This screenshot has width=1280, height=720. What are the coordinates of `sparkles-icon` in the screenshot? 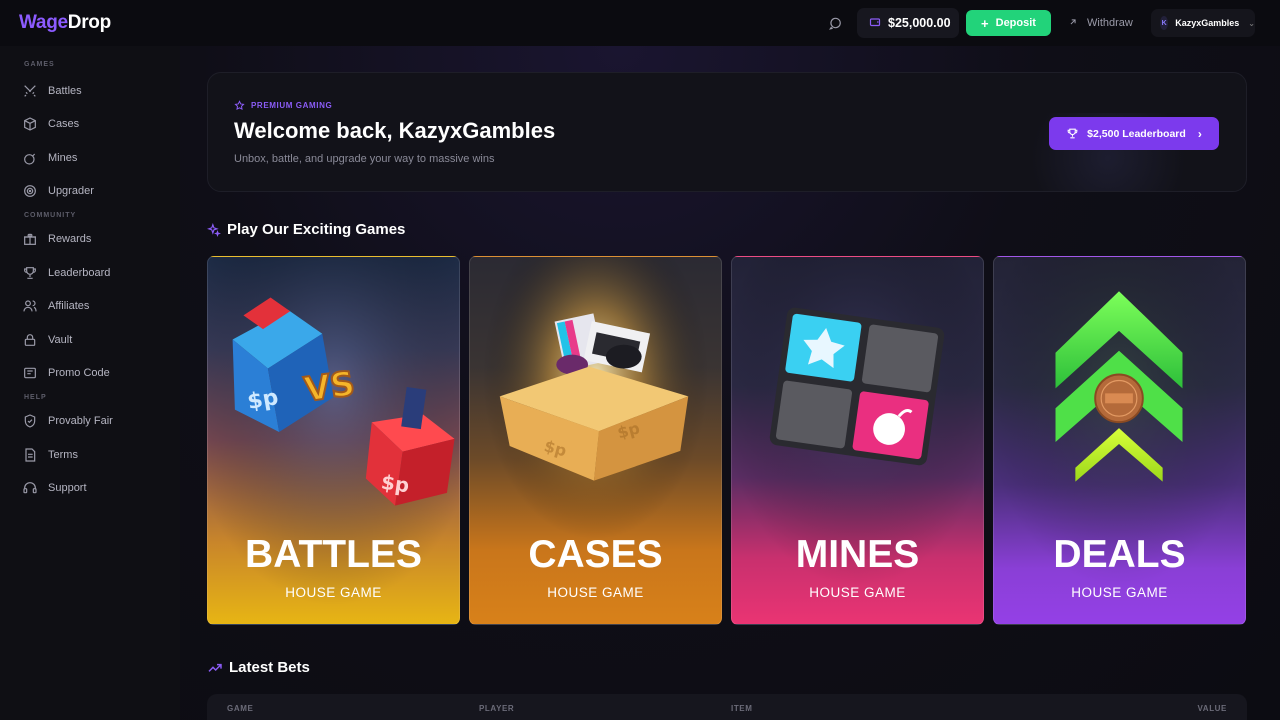 It's located at (214, 229).